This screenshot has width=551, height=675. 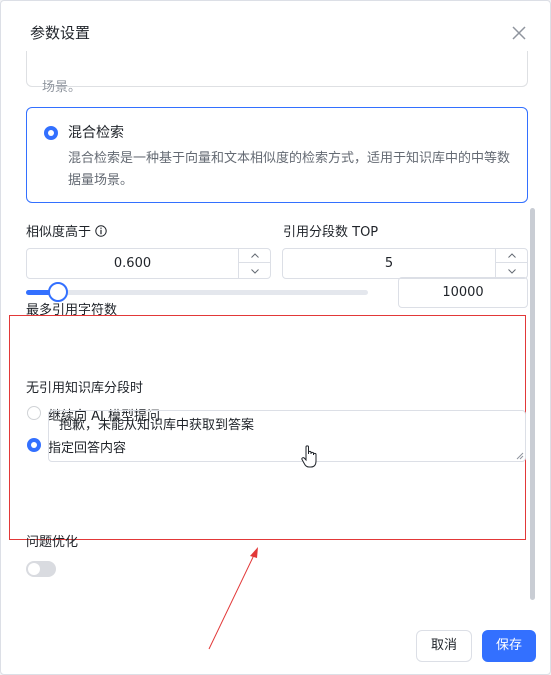 I want to click on hybrid-radio, so click(x=51, y=133).